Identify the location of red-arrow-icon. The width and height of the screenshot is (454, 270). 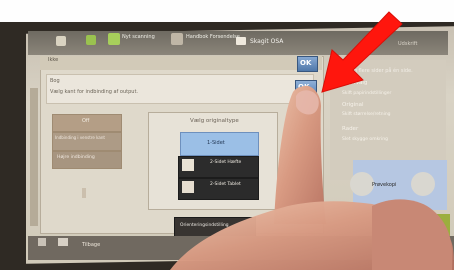
(362, 52).